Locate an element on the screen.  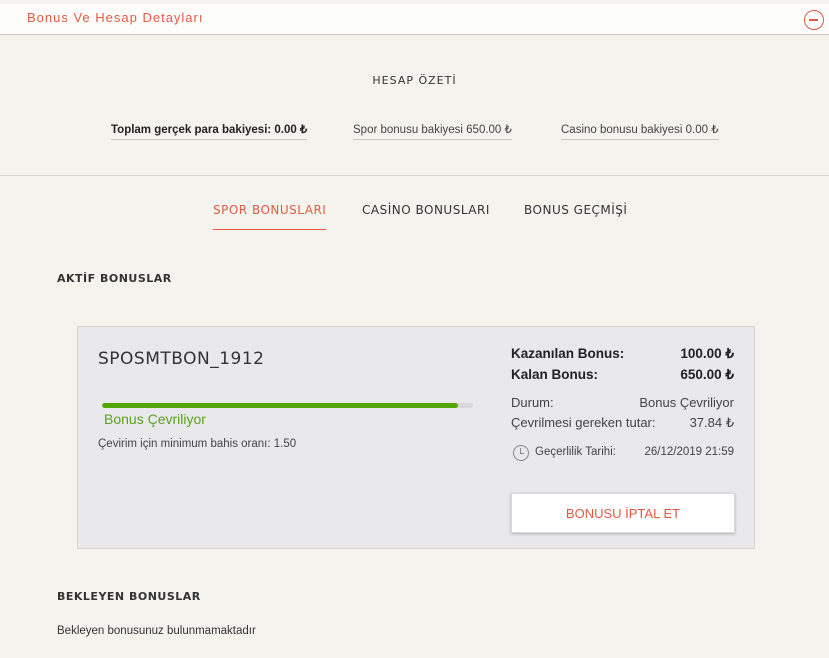
tab-sport-bonuses: SPOR BONUSLARI is located at coordinates (270, 216).